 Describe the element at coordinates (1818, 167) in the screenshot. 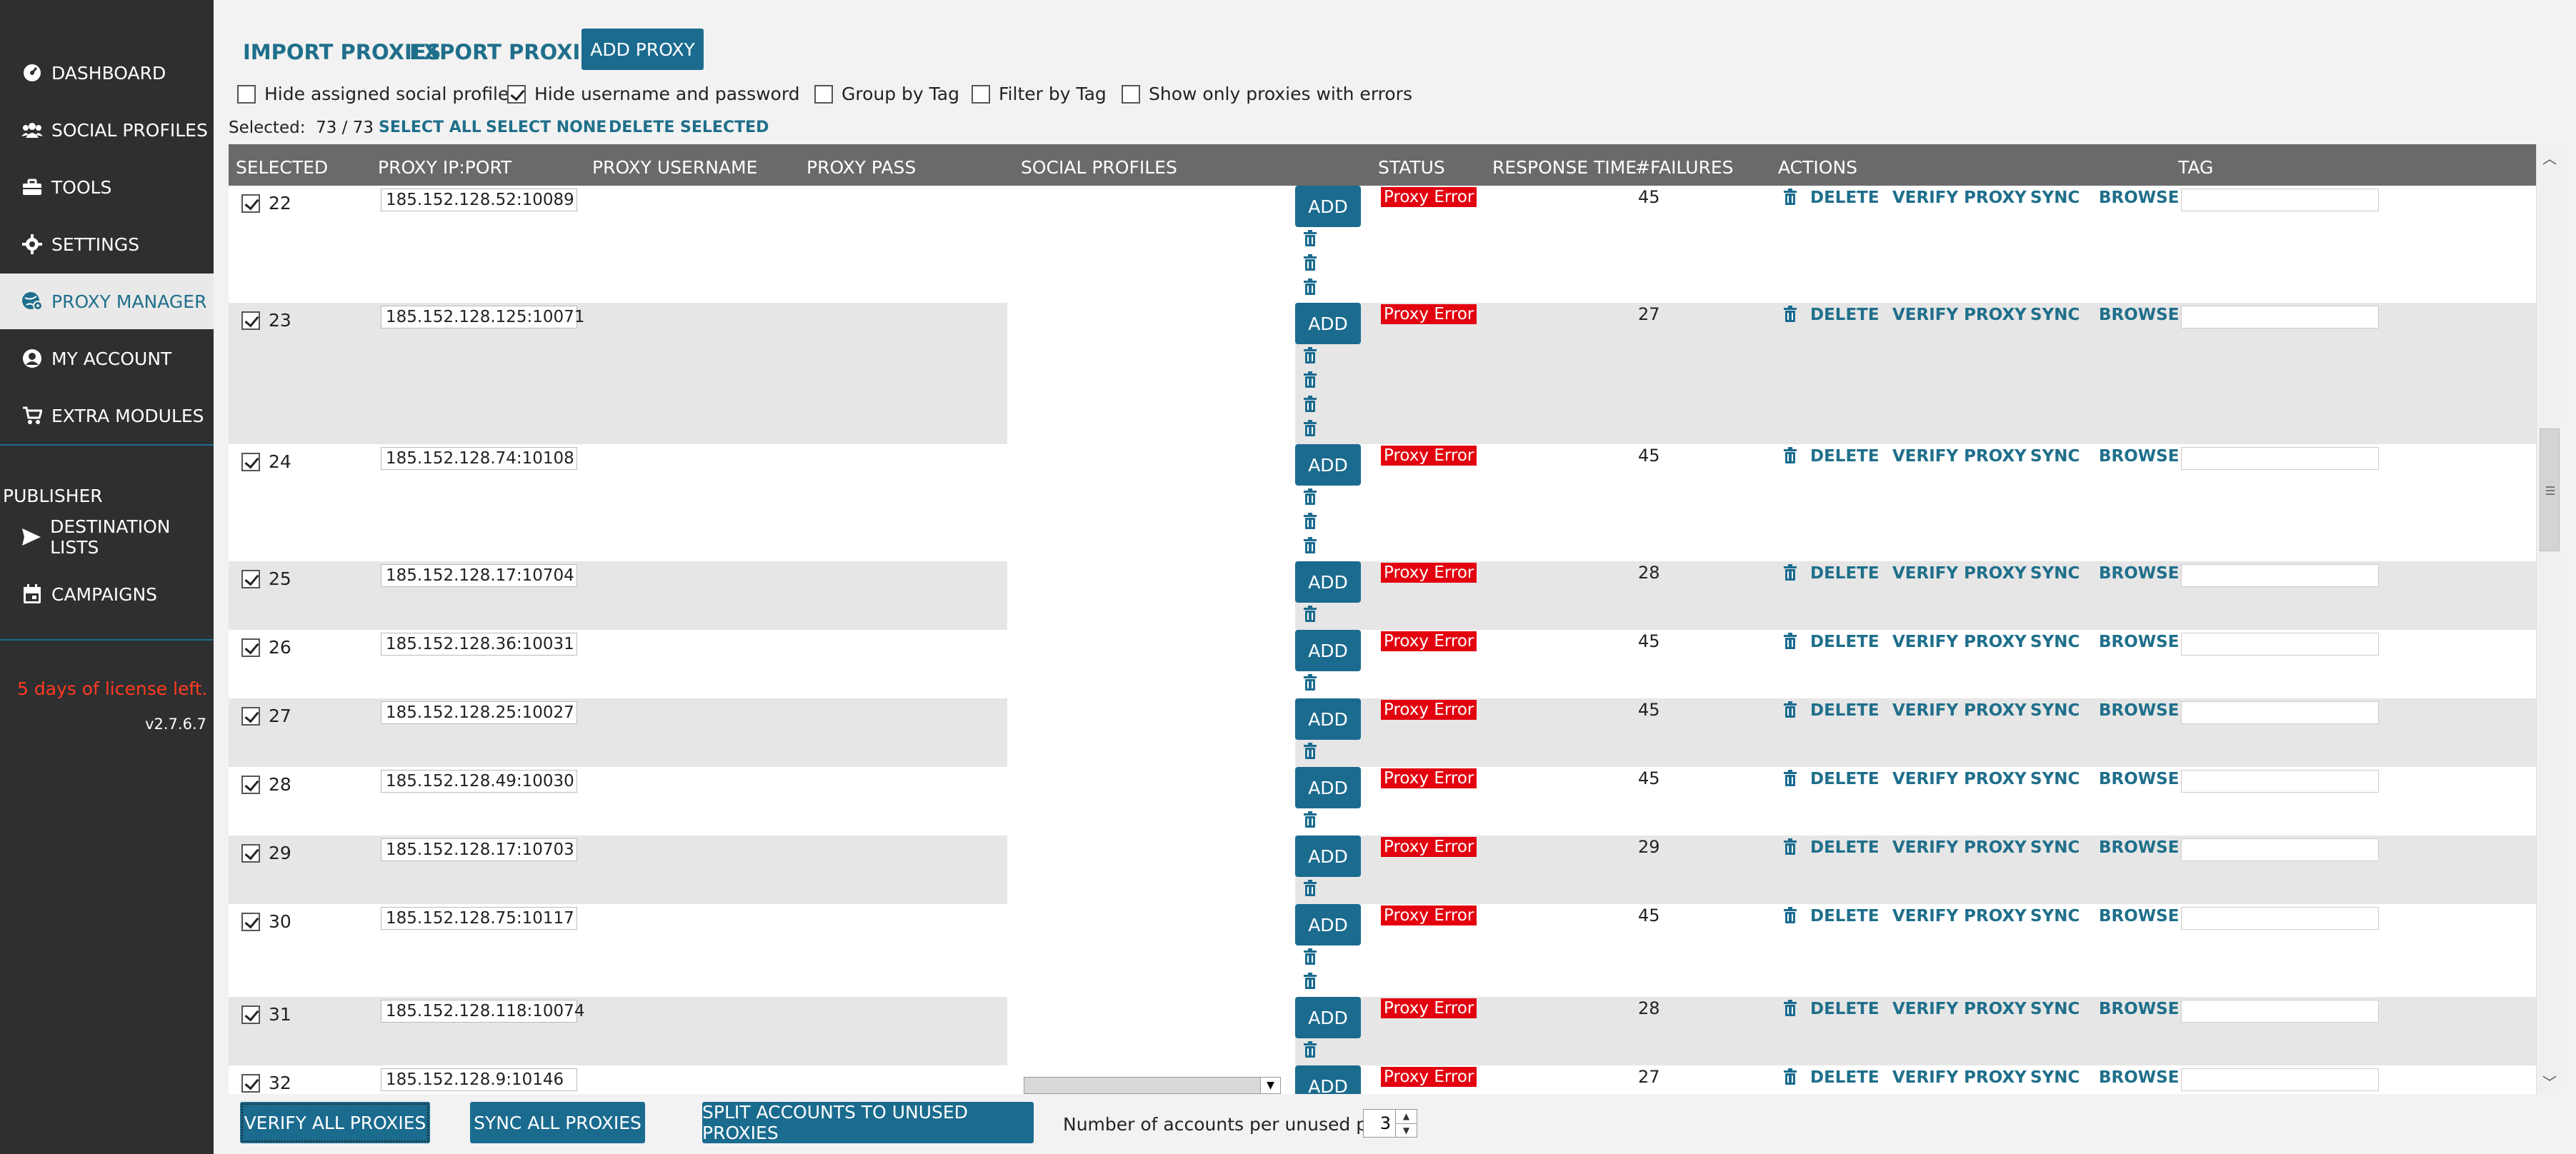

I see `col-actions: ACTIONS` at that location.